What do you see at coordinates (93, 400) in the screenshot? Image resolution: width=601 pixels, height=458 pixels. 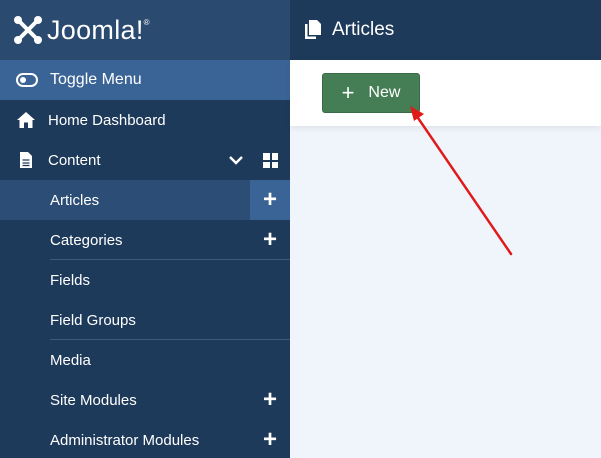 I see `sidebar-item-label: Site Modules` at bounding box center [93, 400].